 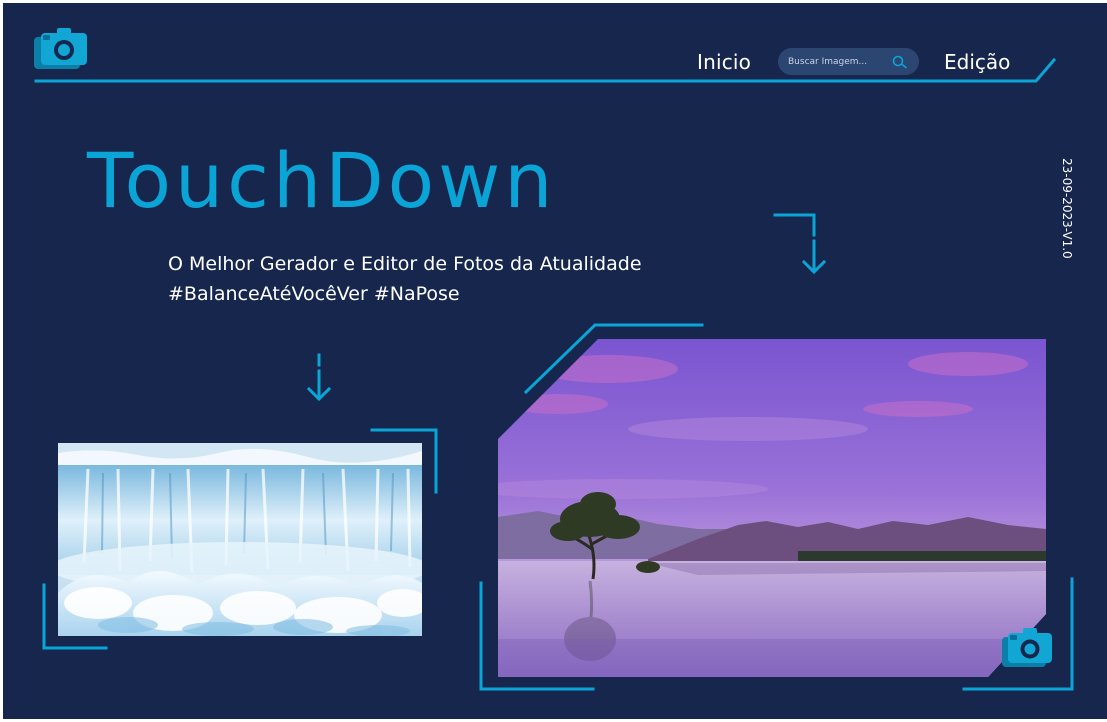 I want to click on down-arrow-left, so click(x=319, y=394).